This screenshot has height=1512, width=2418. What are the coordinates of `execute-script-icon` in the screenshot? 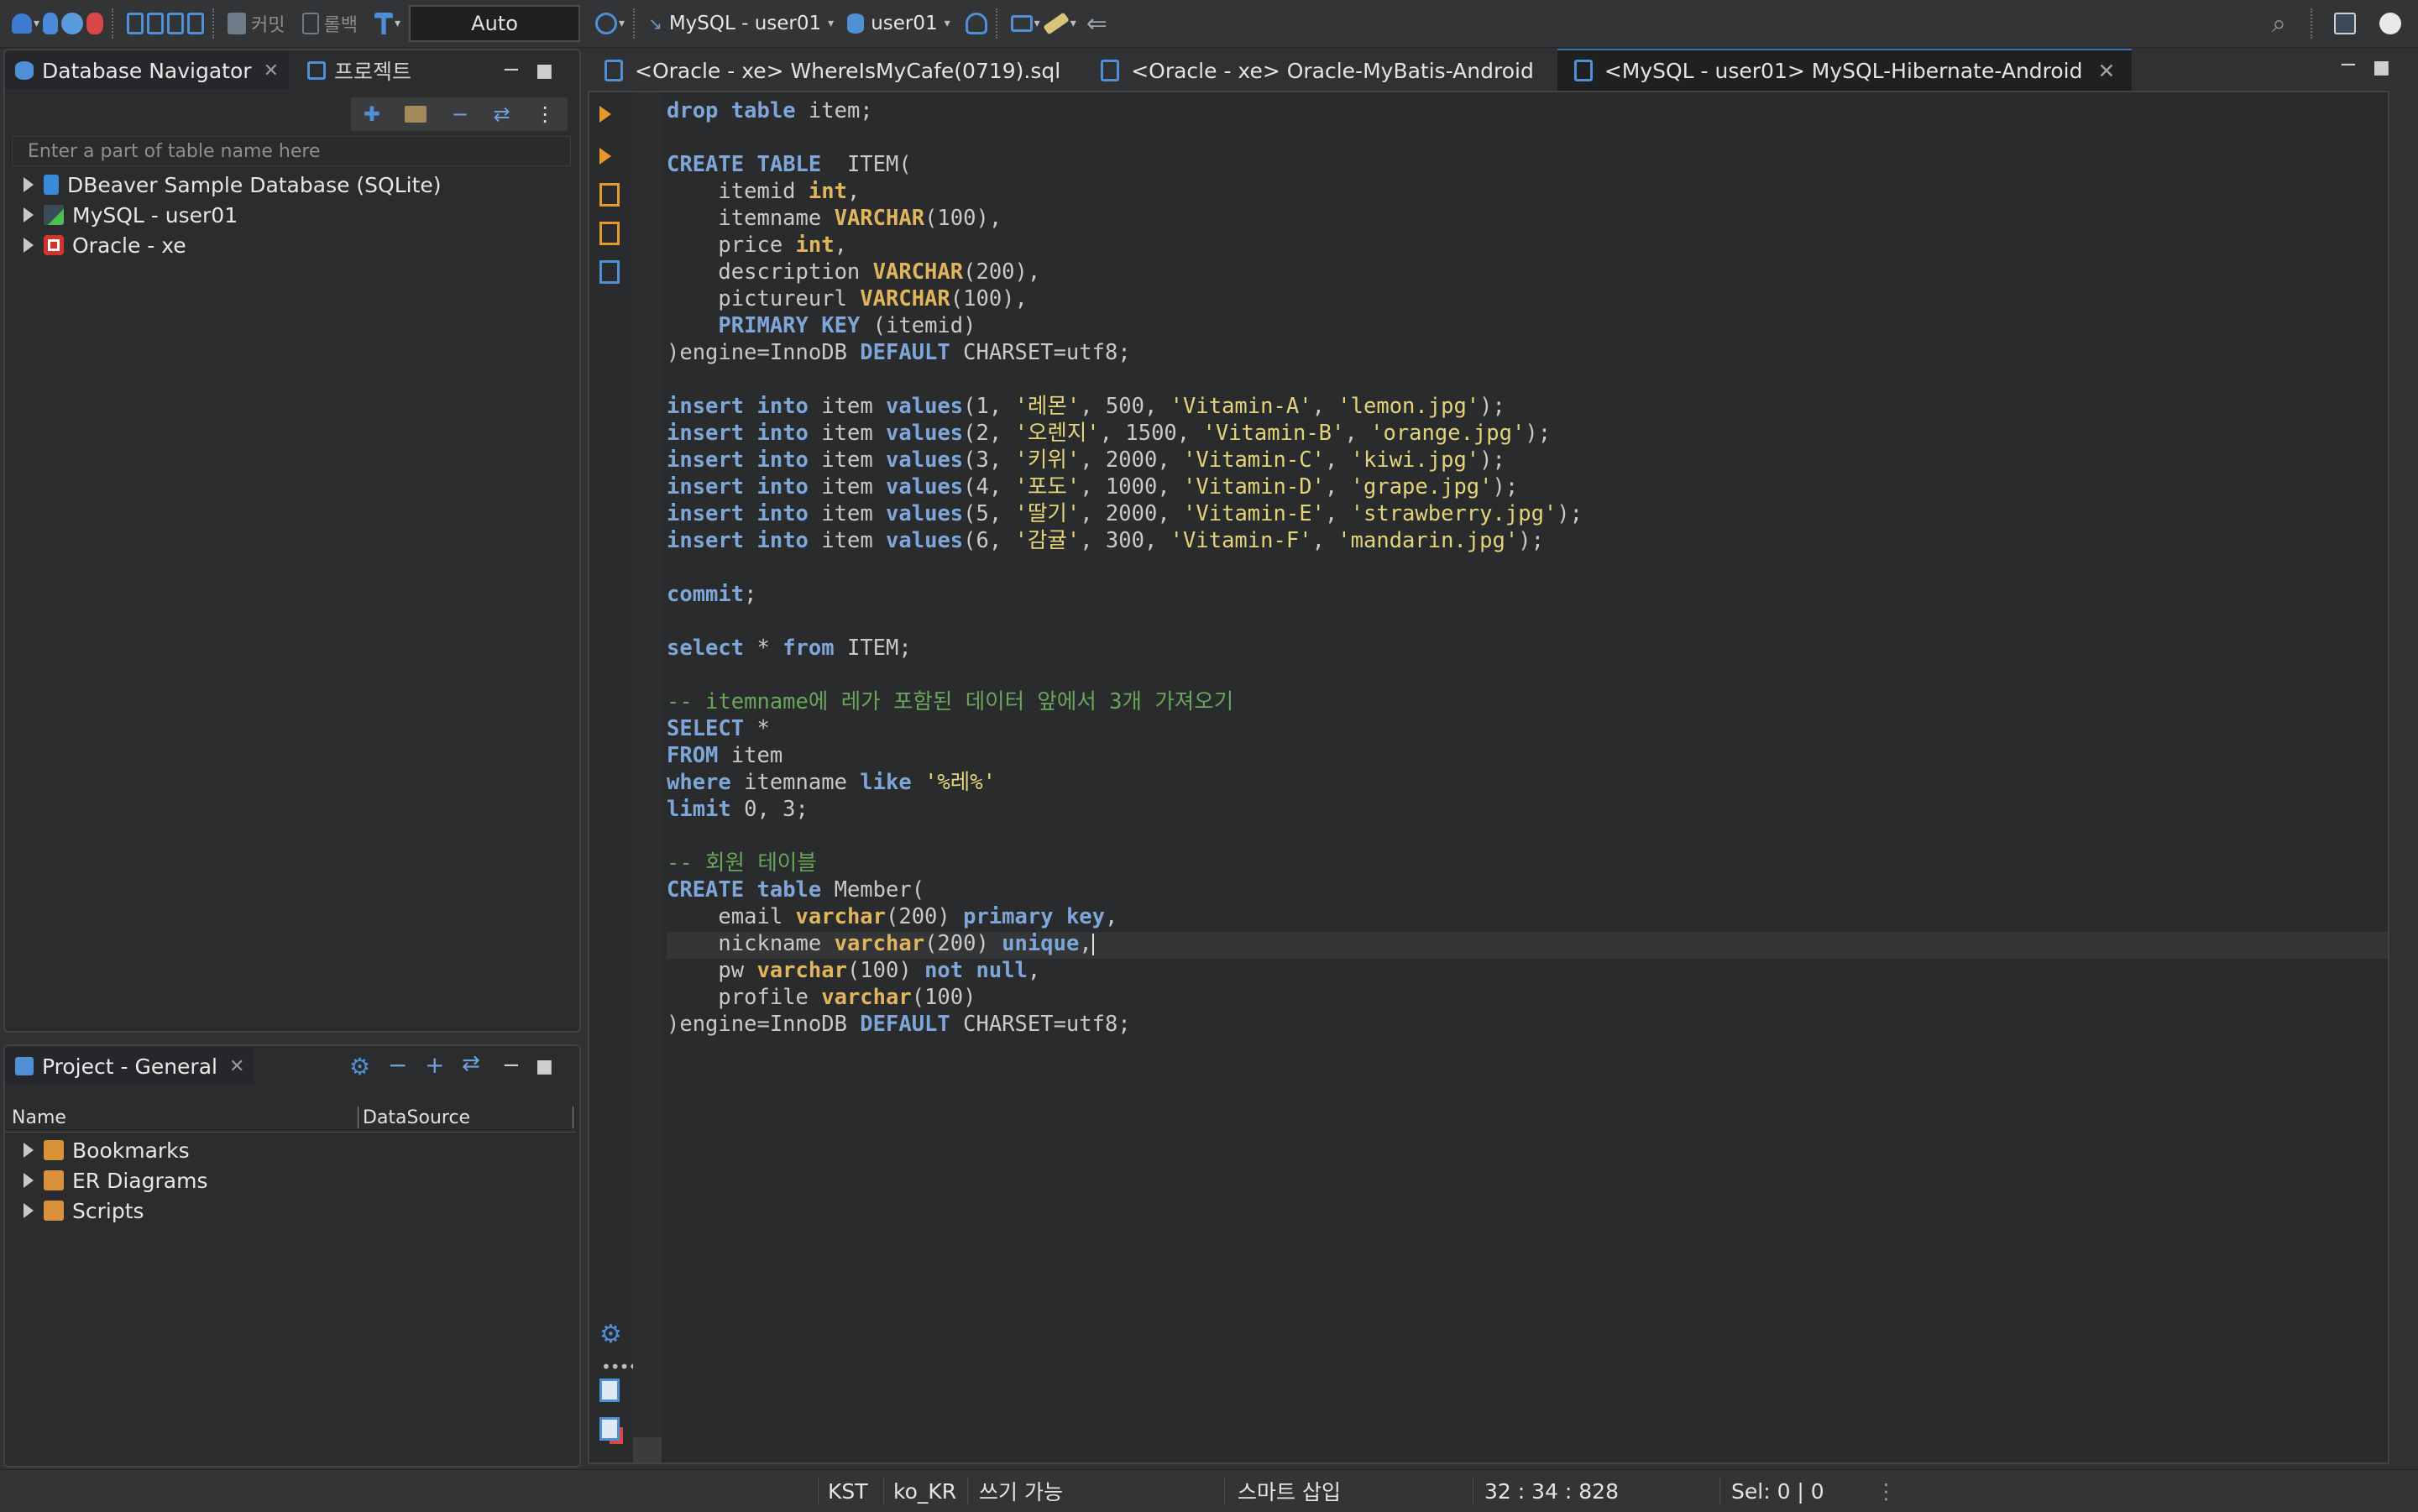 It's located at (609, 195).